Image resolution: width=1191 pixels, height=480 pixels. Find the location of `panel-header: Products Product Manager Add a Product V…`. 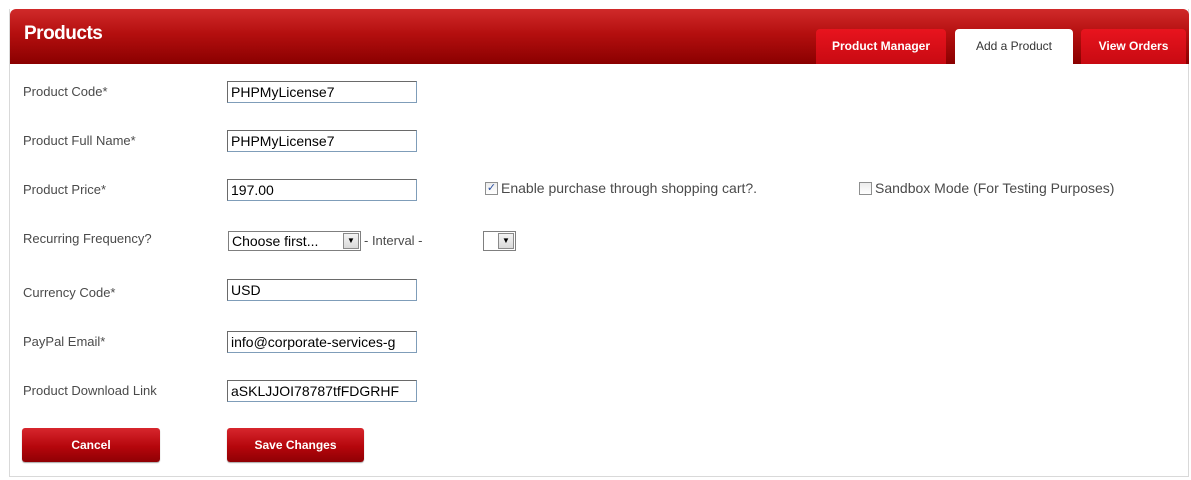

panel-header: Products Product Manager Add a Product V… is located at coordinates (599, 36).